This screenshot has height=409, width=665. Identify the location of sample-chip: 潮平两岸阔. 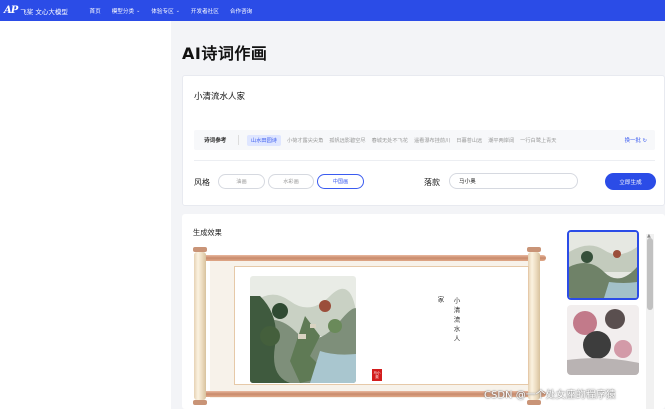
(501, 140).